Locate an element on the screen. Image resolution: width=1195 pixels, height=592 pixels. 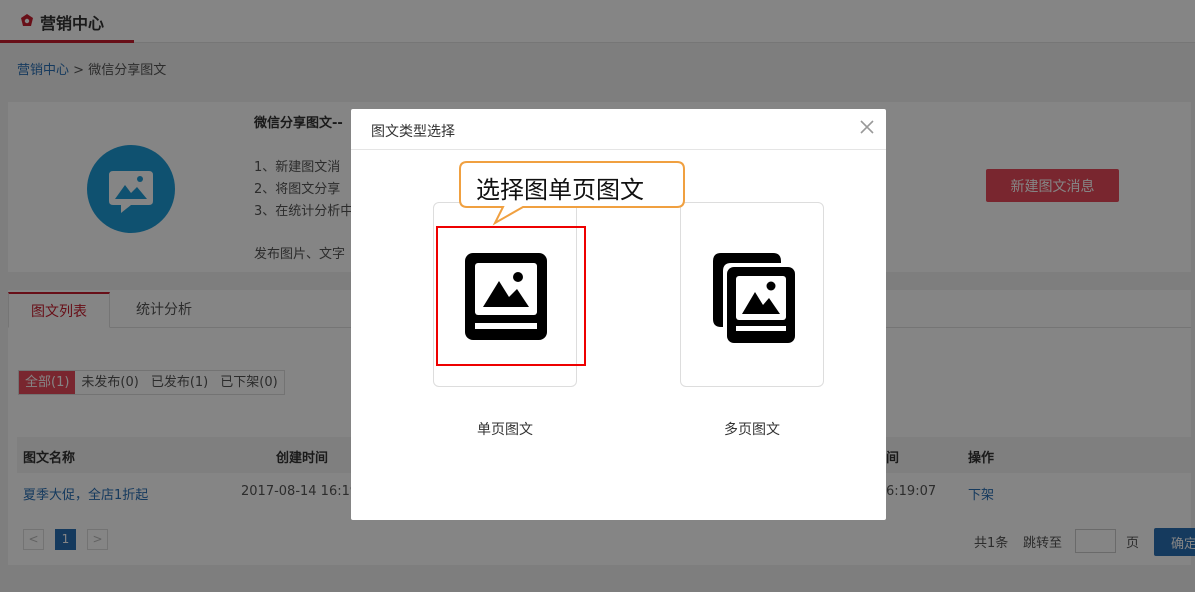
highlight-box is located at coordinates (511, 296).